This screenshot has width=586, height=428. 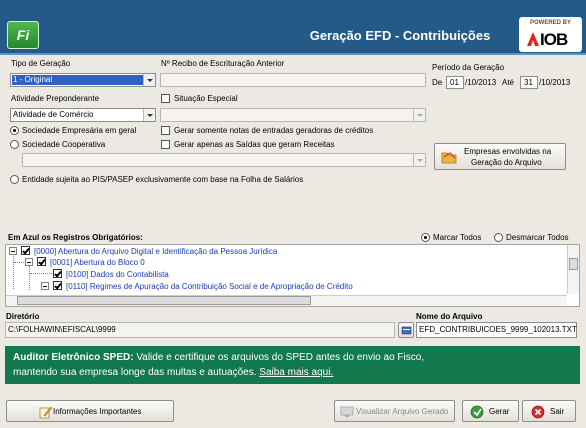 What do you see at coordinates (394, 411) in the screenshot?
I see `visualizar-arquivo-button: Visualizar Arquivo Gerado` at bounding box center [394, 411].